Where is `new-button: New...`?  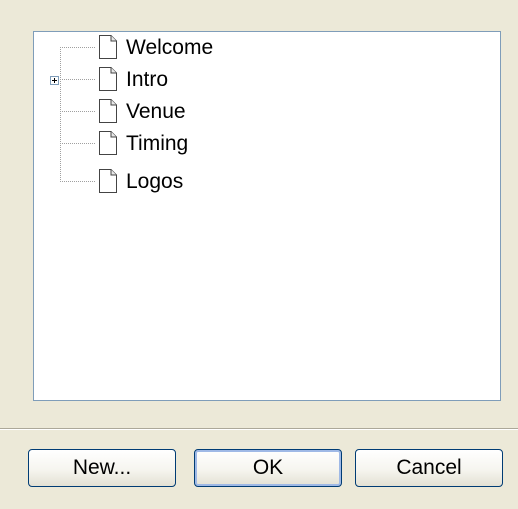
new-button: New... is located at coordinates (102, 468).